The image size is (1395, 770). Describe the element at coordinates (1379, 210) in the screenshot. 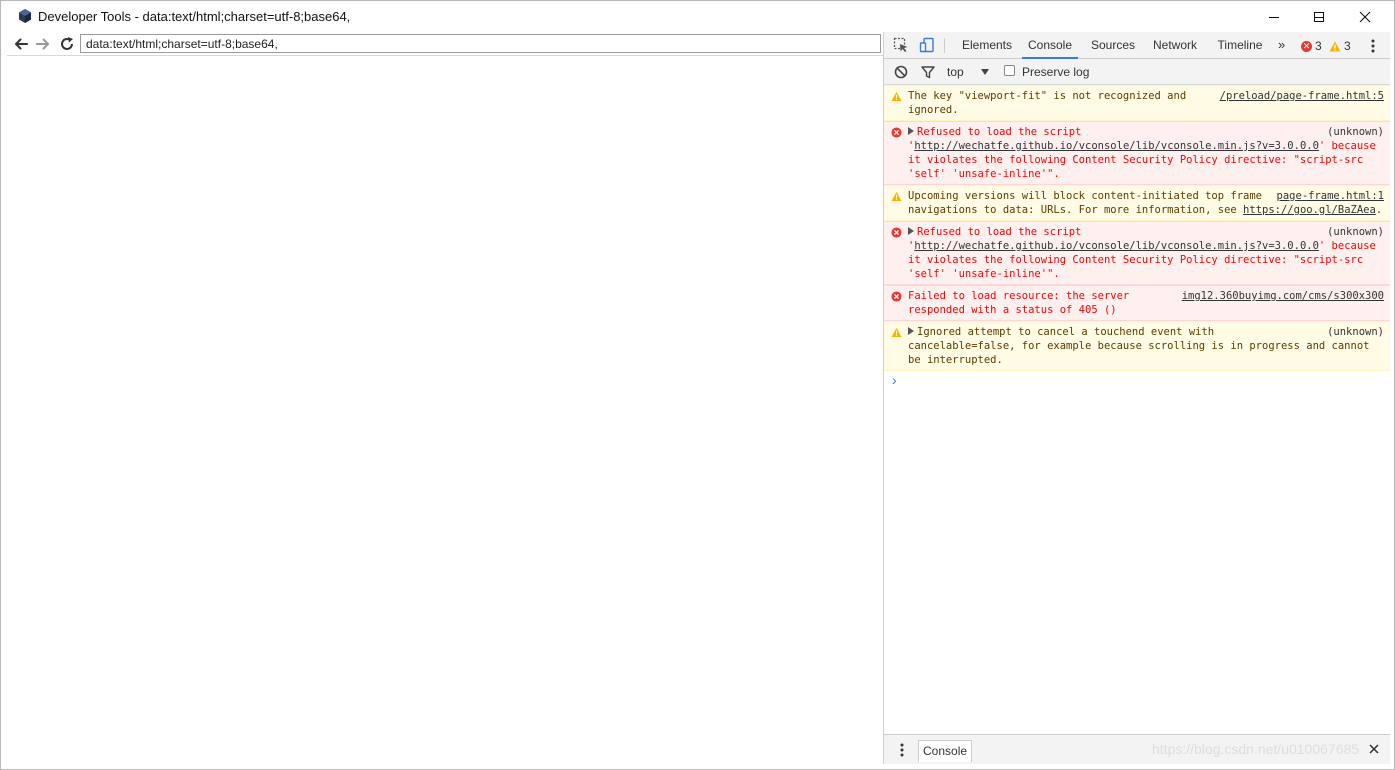

I see `message-text-suffix: .` at that location.